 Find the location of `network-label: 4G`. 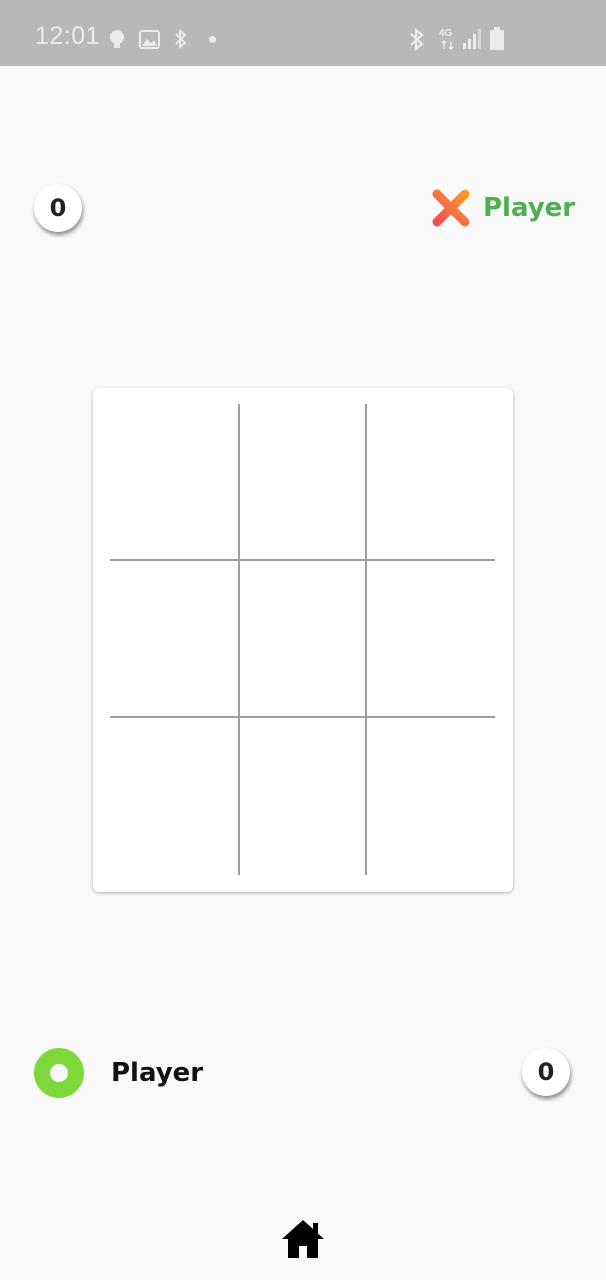

network-label: 4G is located at coordinates (446, 33).